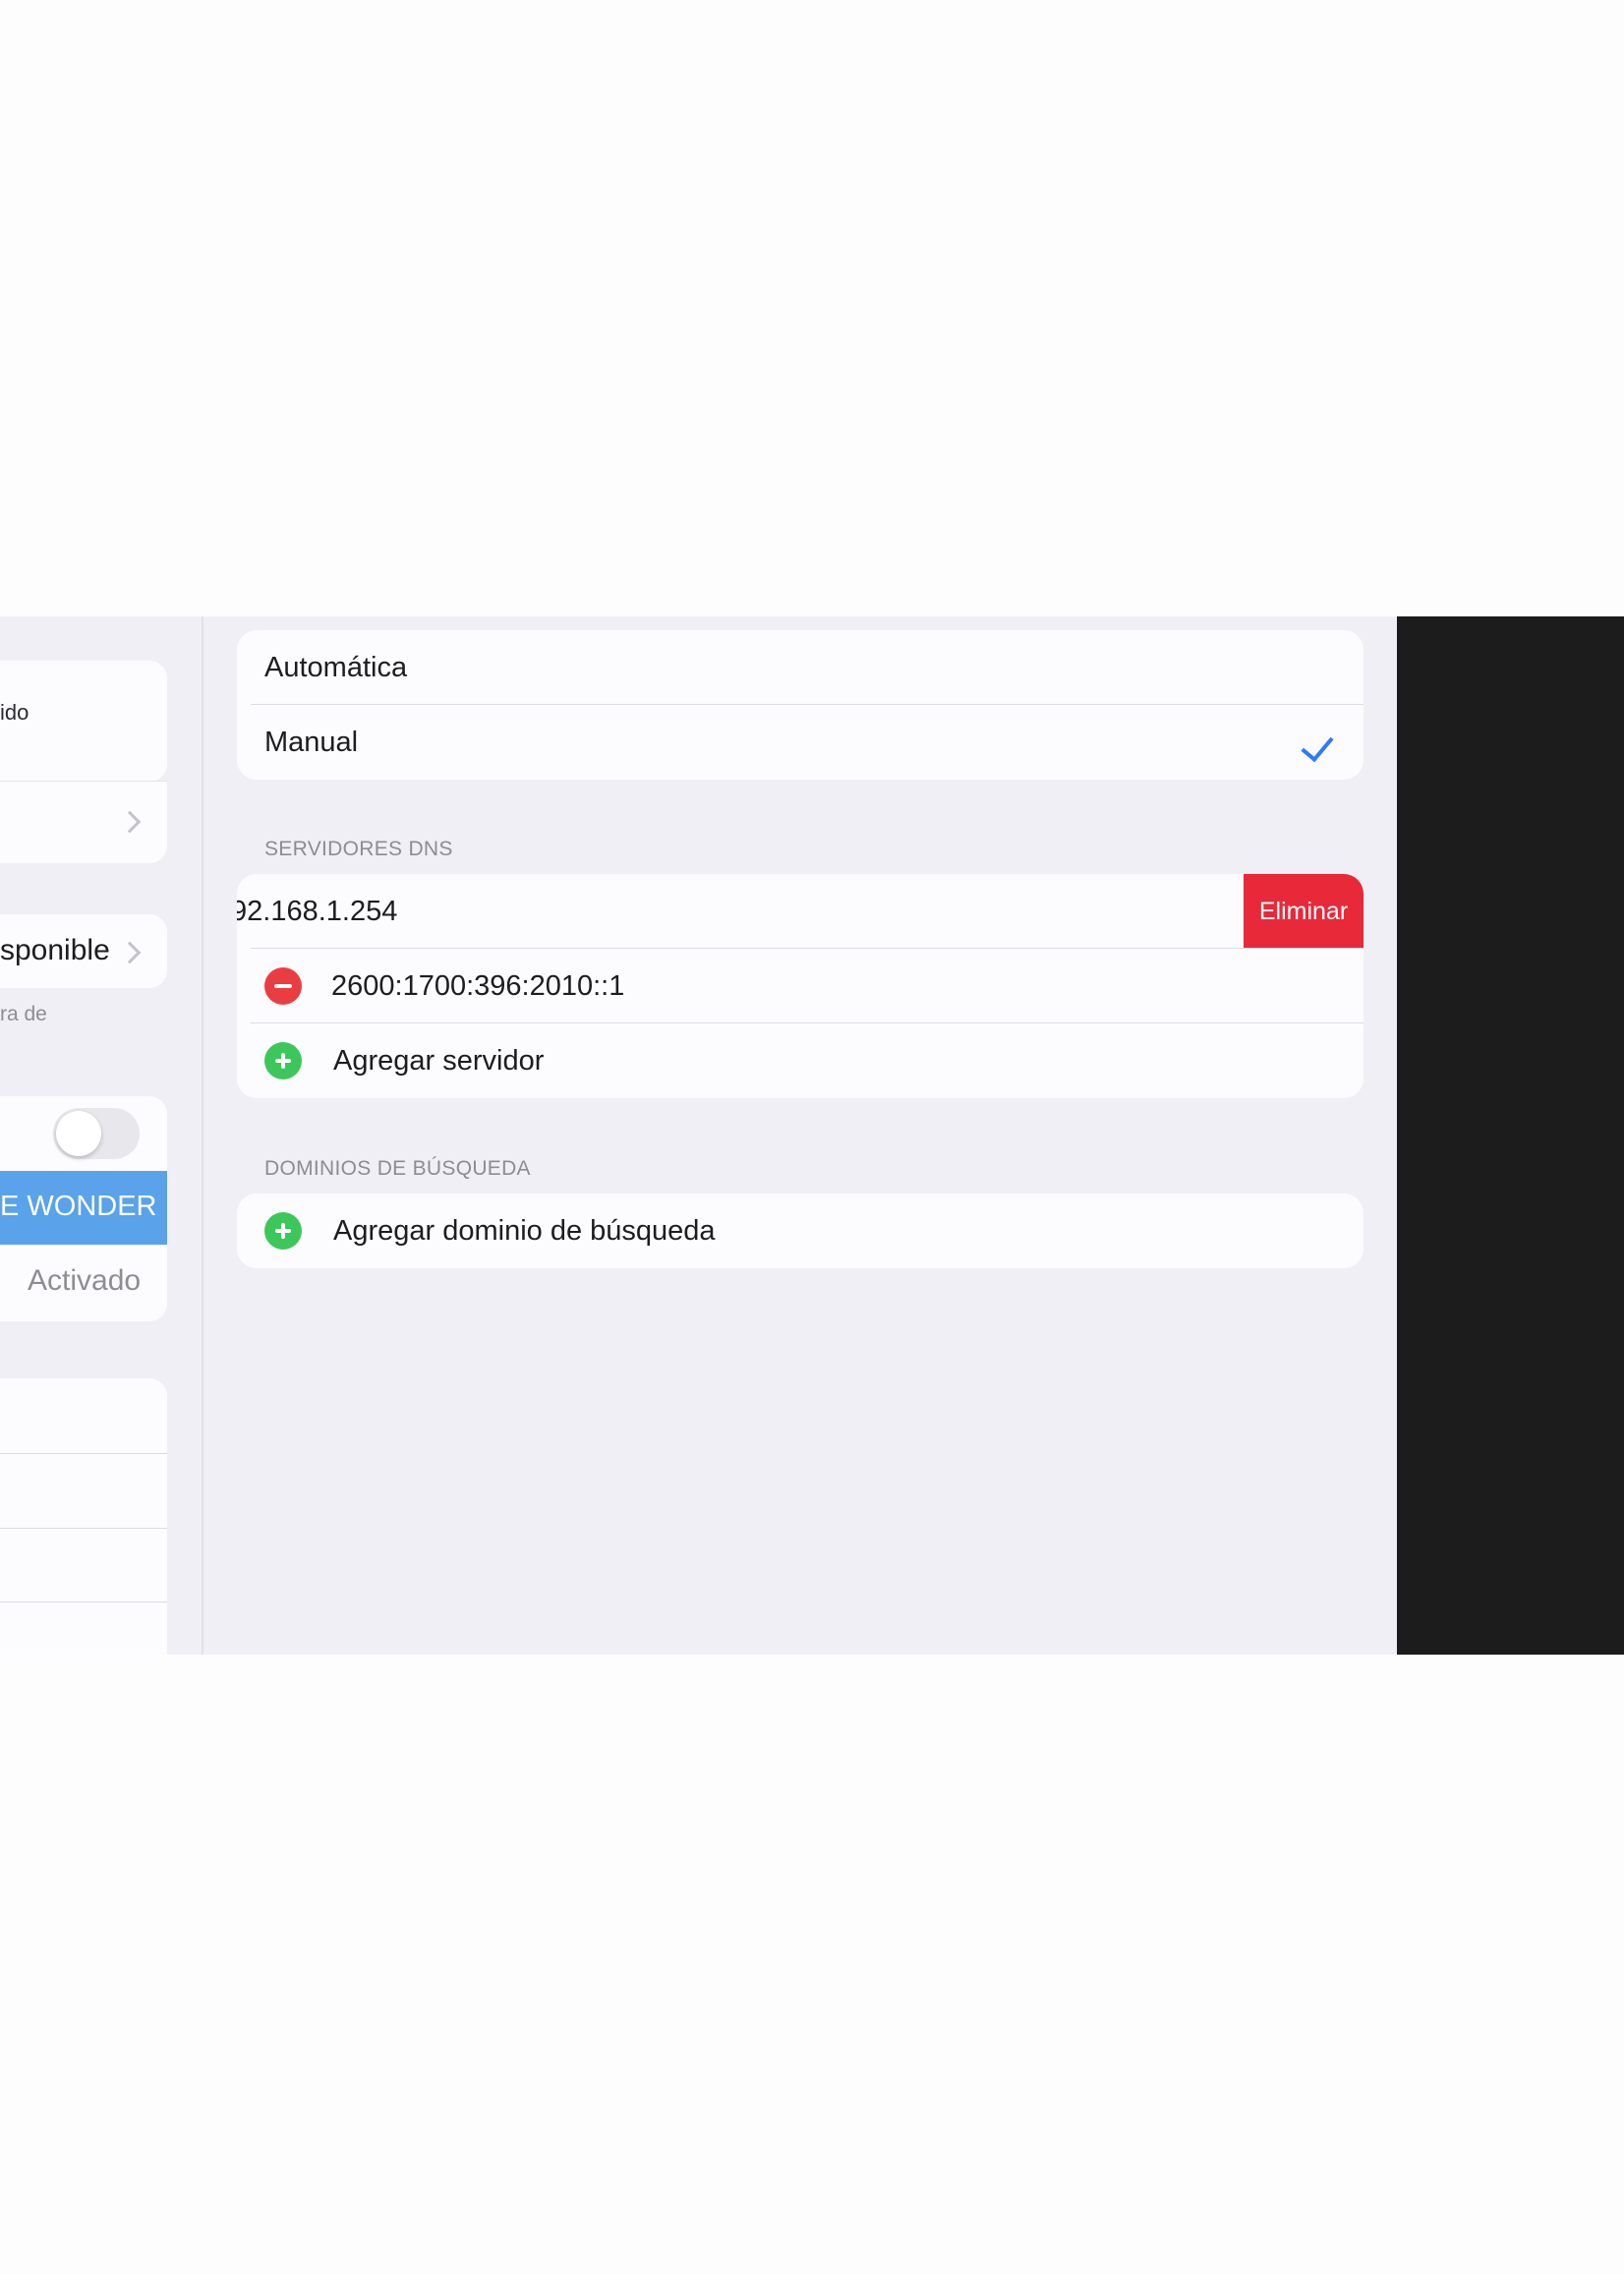  What do you see at coordinates (78, 1133) in the screenshot?
I see `toggle-knob` at bounding box center [78, 1133].